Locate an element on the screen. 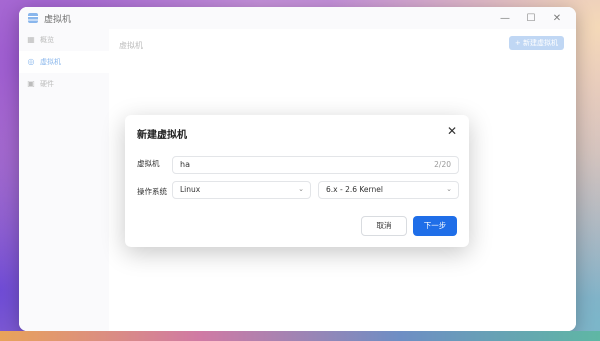 Image resolution: width=600 pixels, height=341 pixels. os-label: 操作系统 is located at coordinates (152, 191).